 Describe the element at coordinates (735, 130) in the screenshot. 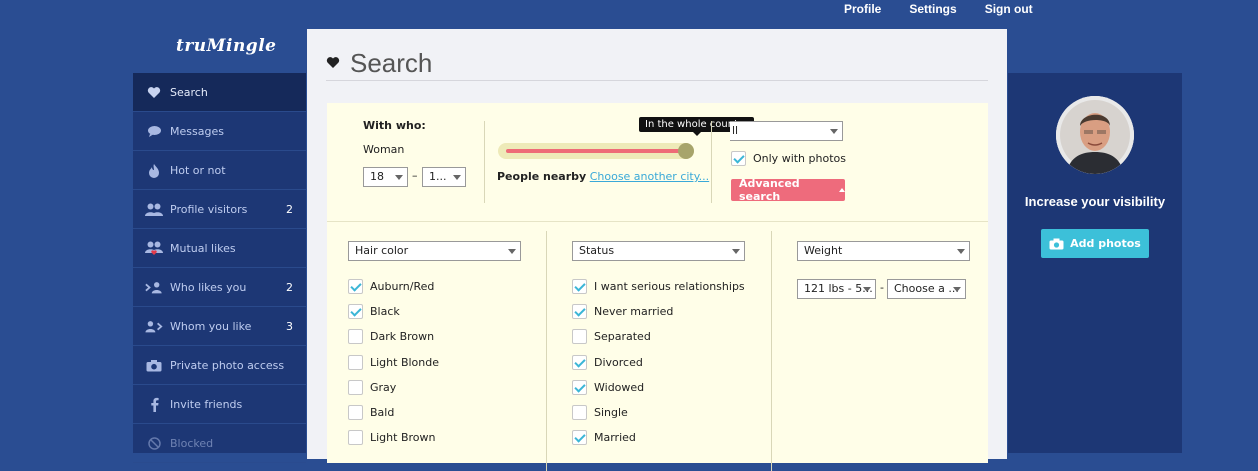

I see `all-select-value: ll` at that location.